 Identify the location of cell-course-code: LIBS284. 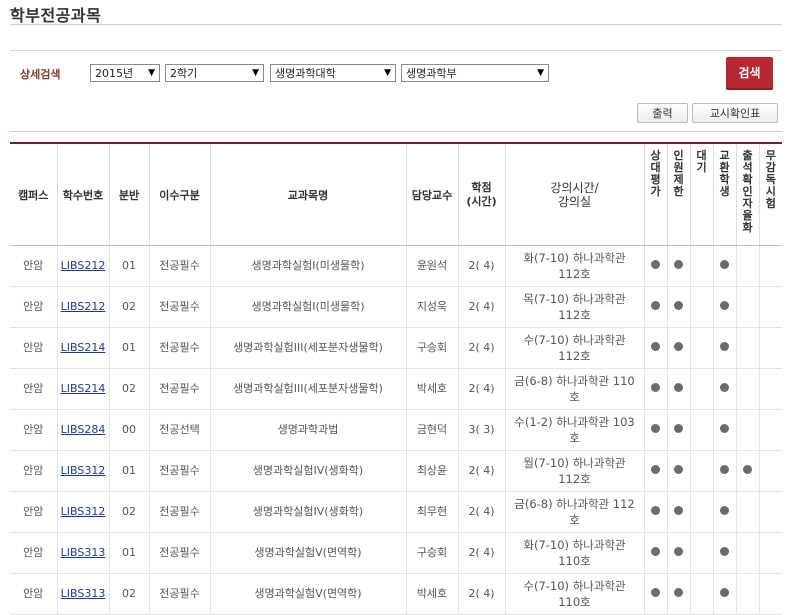
(83, 430).